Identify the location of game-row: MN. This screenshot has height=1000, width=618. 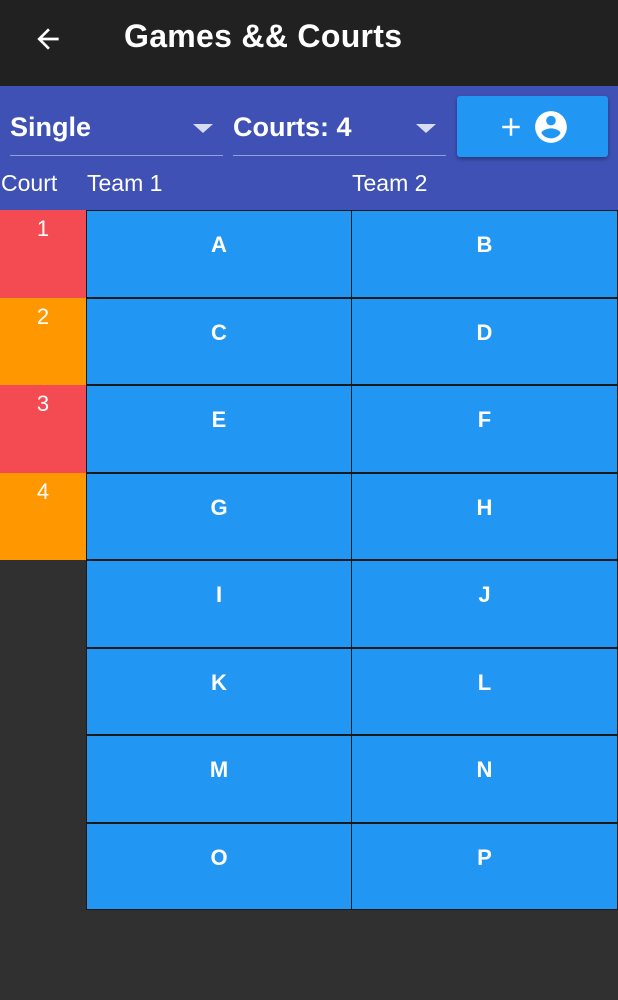
(309, 779).